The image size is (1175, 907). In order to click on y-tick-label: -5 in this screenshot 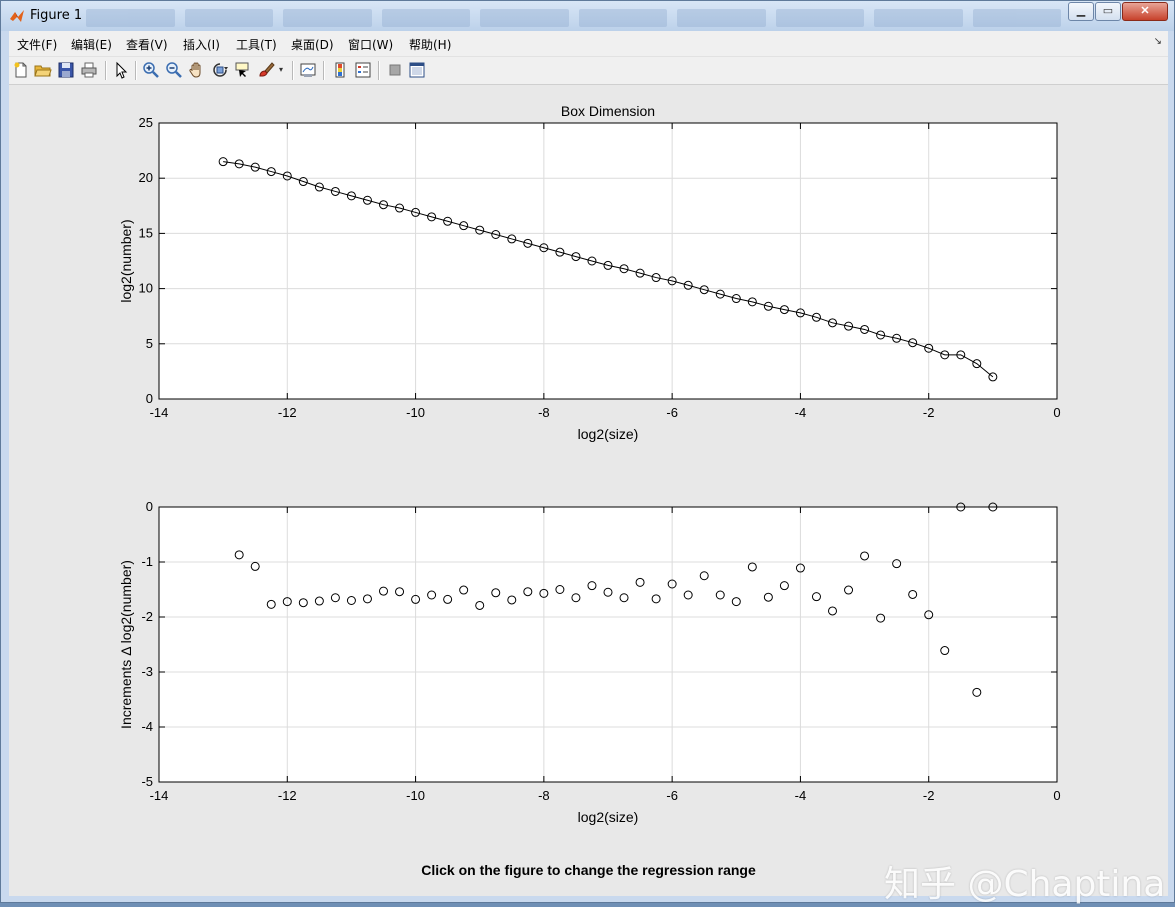, I will do `click(147, 781)`.